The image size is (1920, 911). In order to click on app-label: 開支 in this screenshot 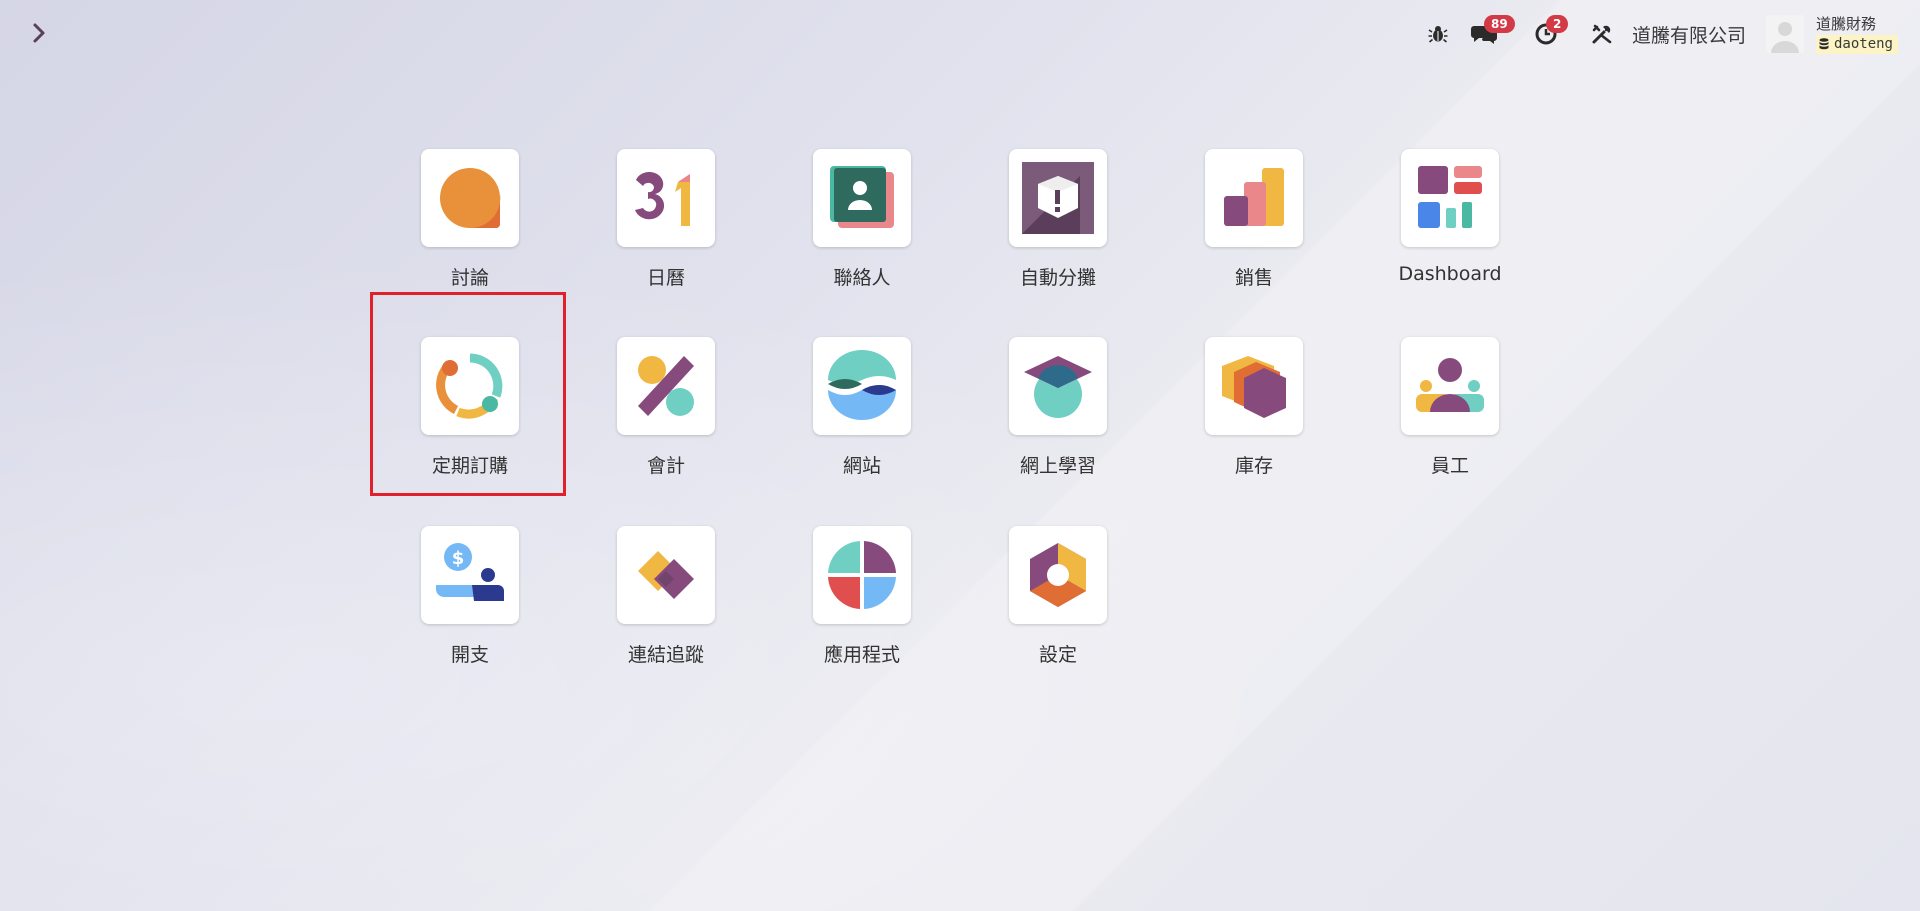, I will do `click(469, 655)`.